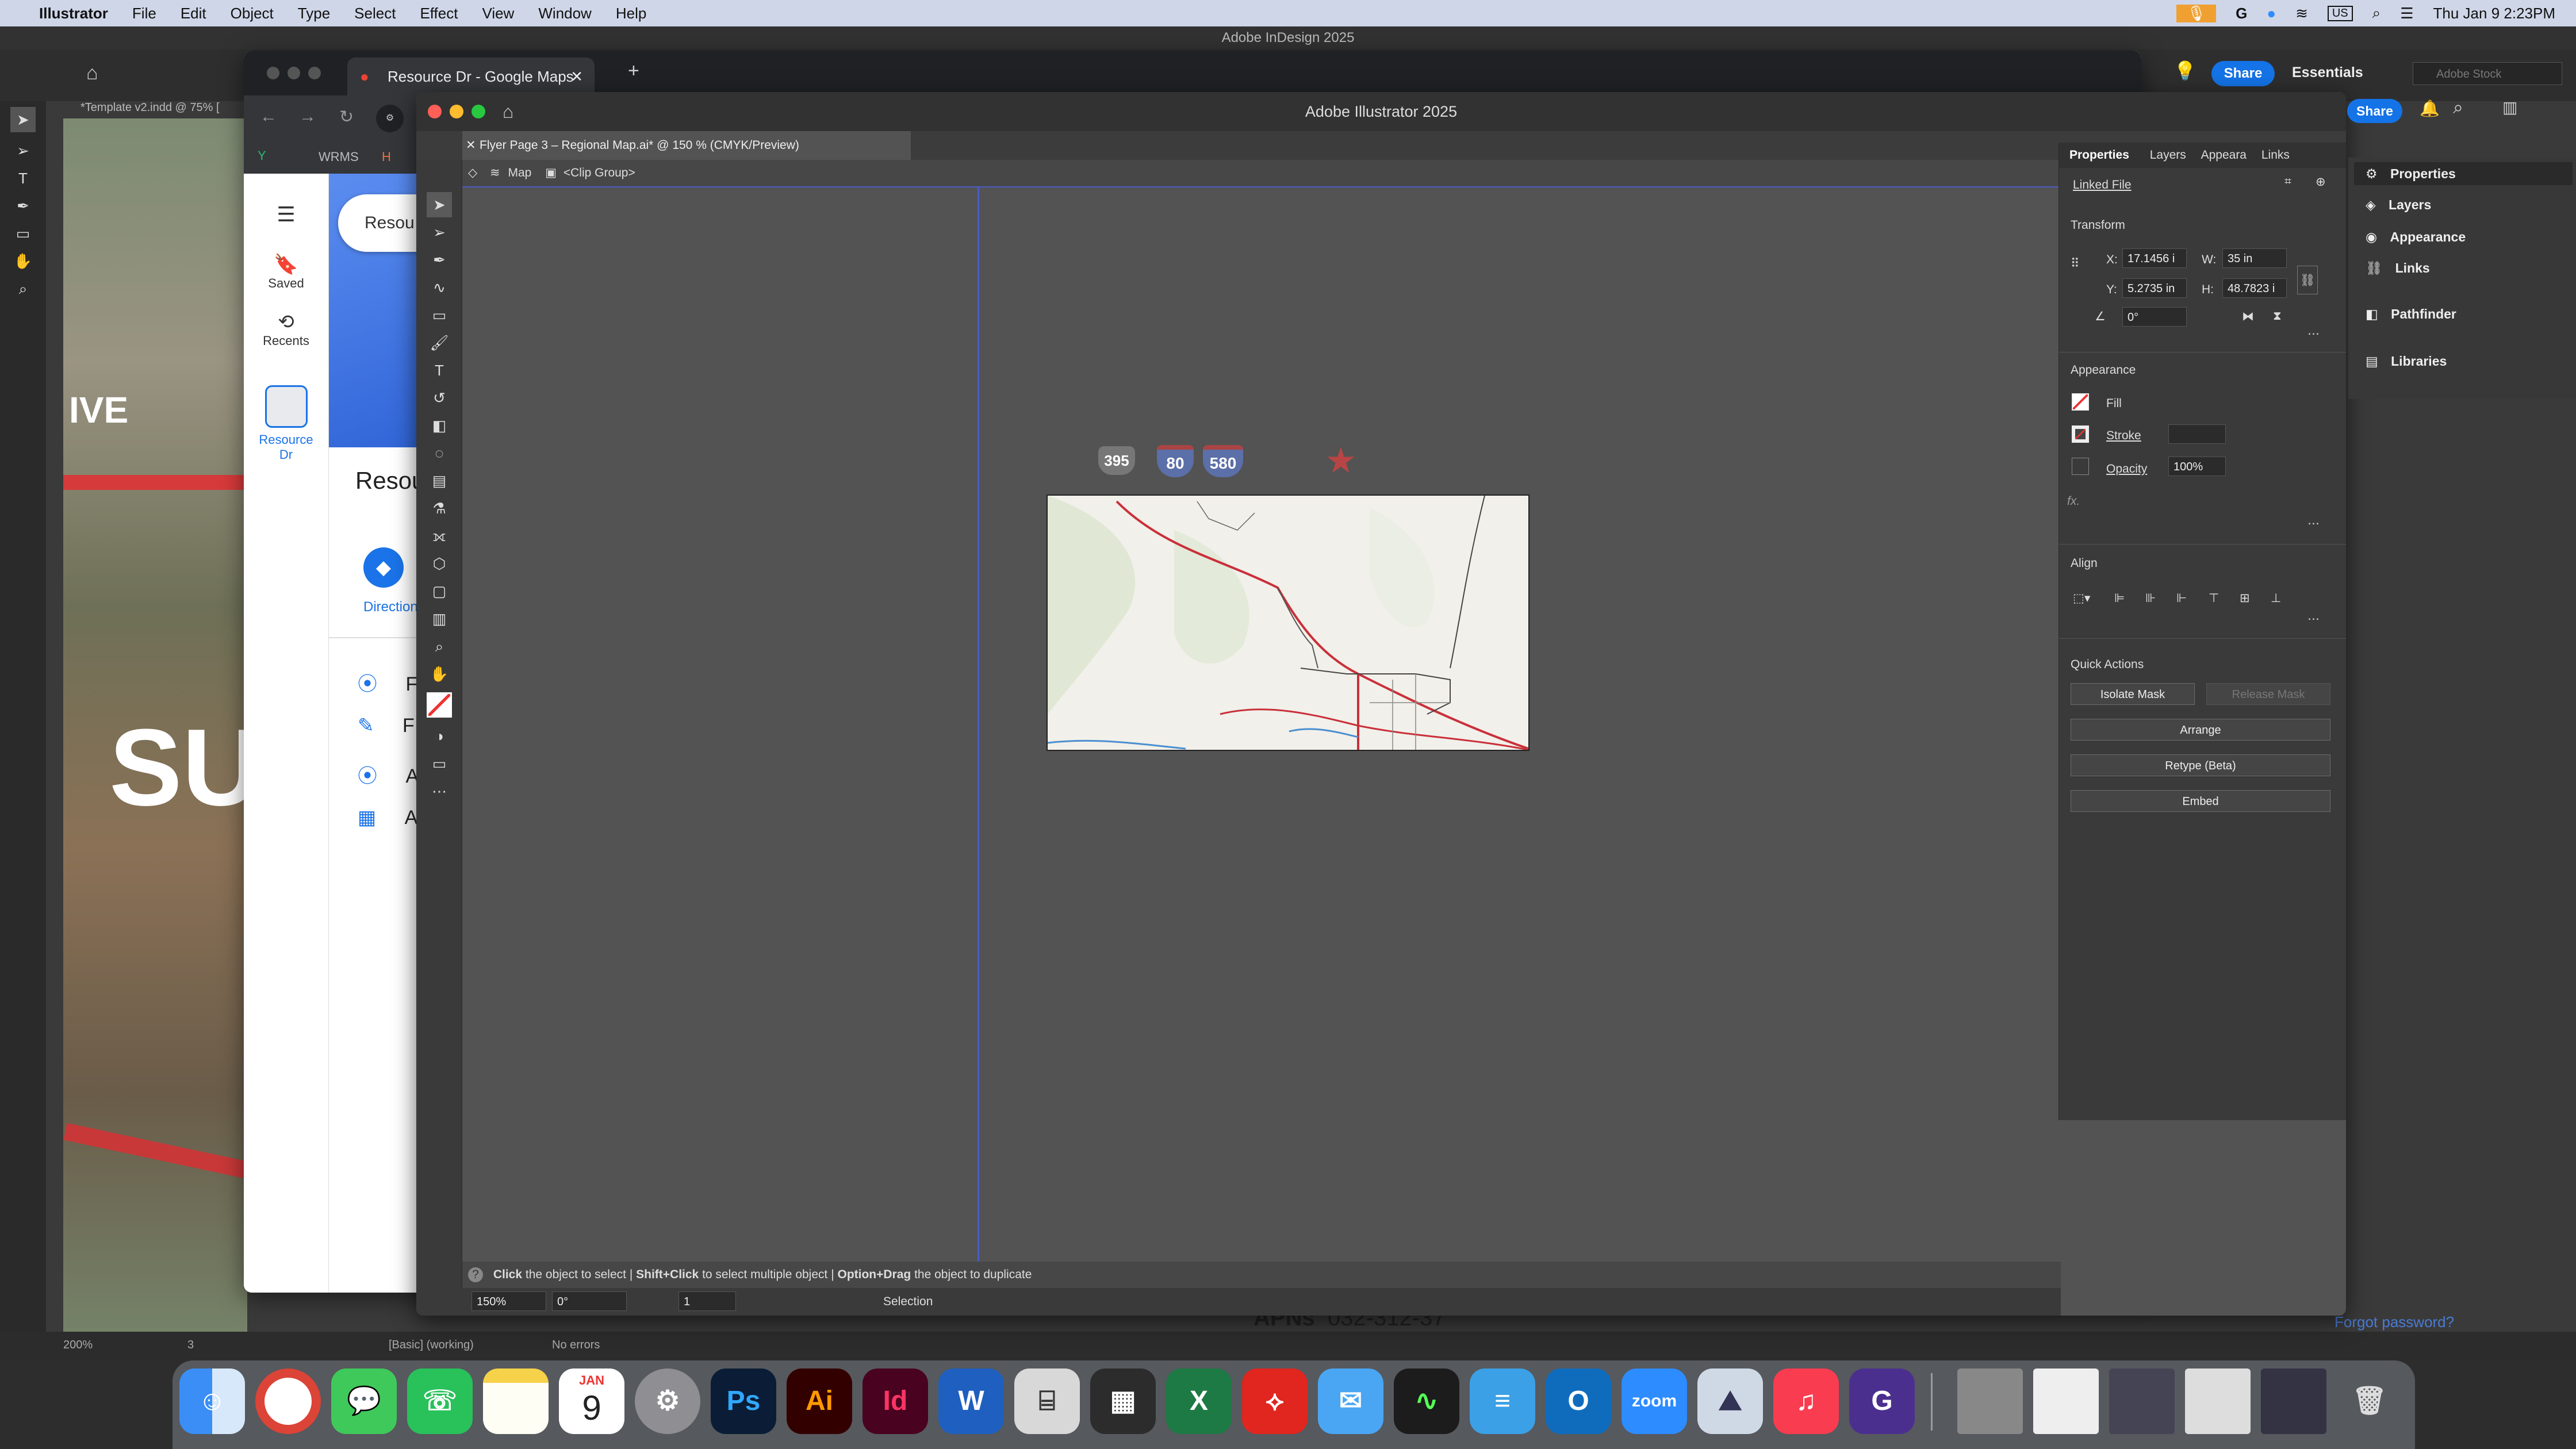  What do you see at coordinates (2150, 598) in the screenshot?
I see `align-hcenter-icon: ⊪` at bounding box center [2150, 598].